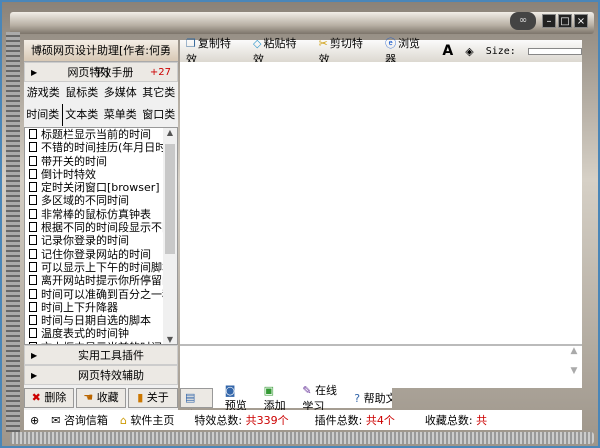 The height and width of the screenshot is (448, 600). Describe the element at coordinates (574, 367) in the screenshot. I see `textarea-scrollbar: ▲ ▼` at that location.